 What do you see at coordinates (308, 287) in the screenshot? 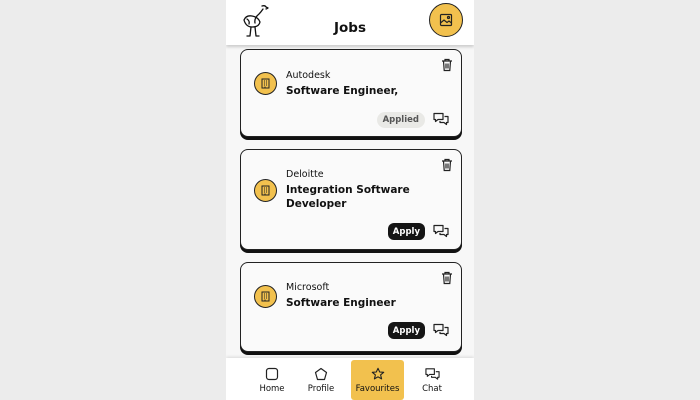
I see `company-name: Microsoft` at bounding box center [308, 287].